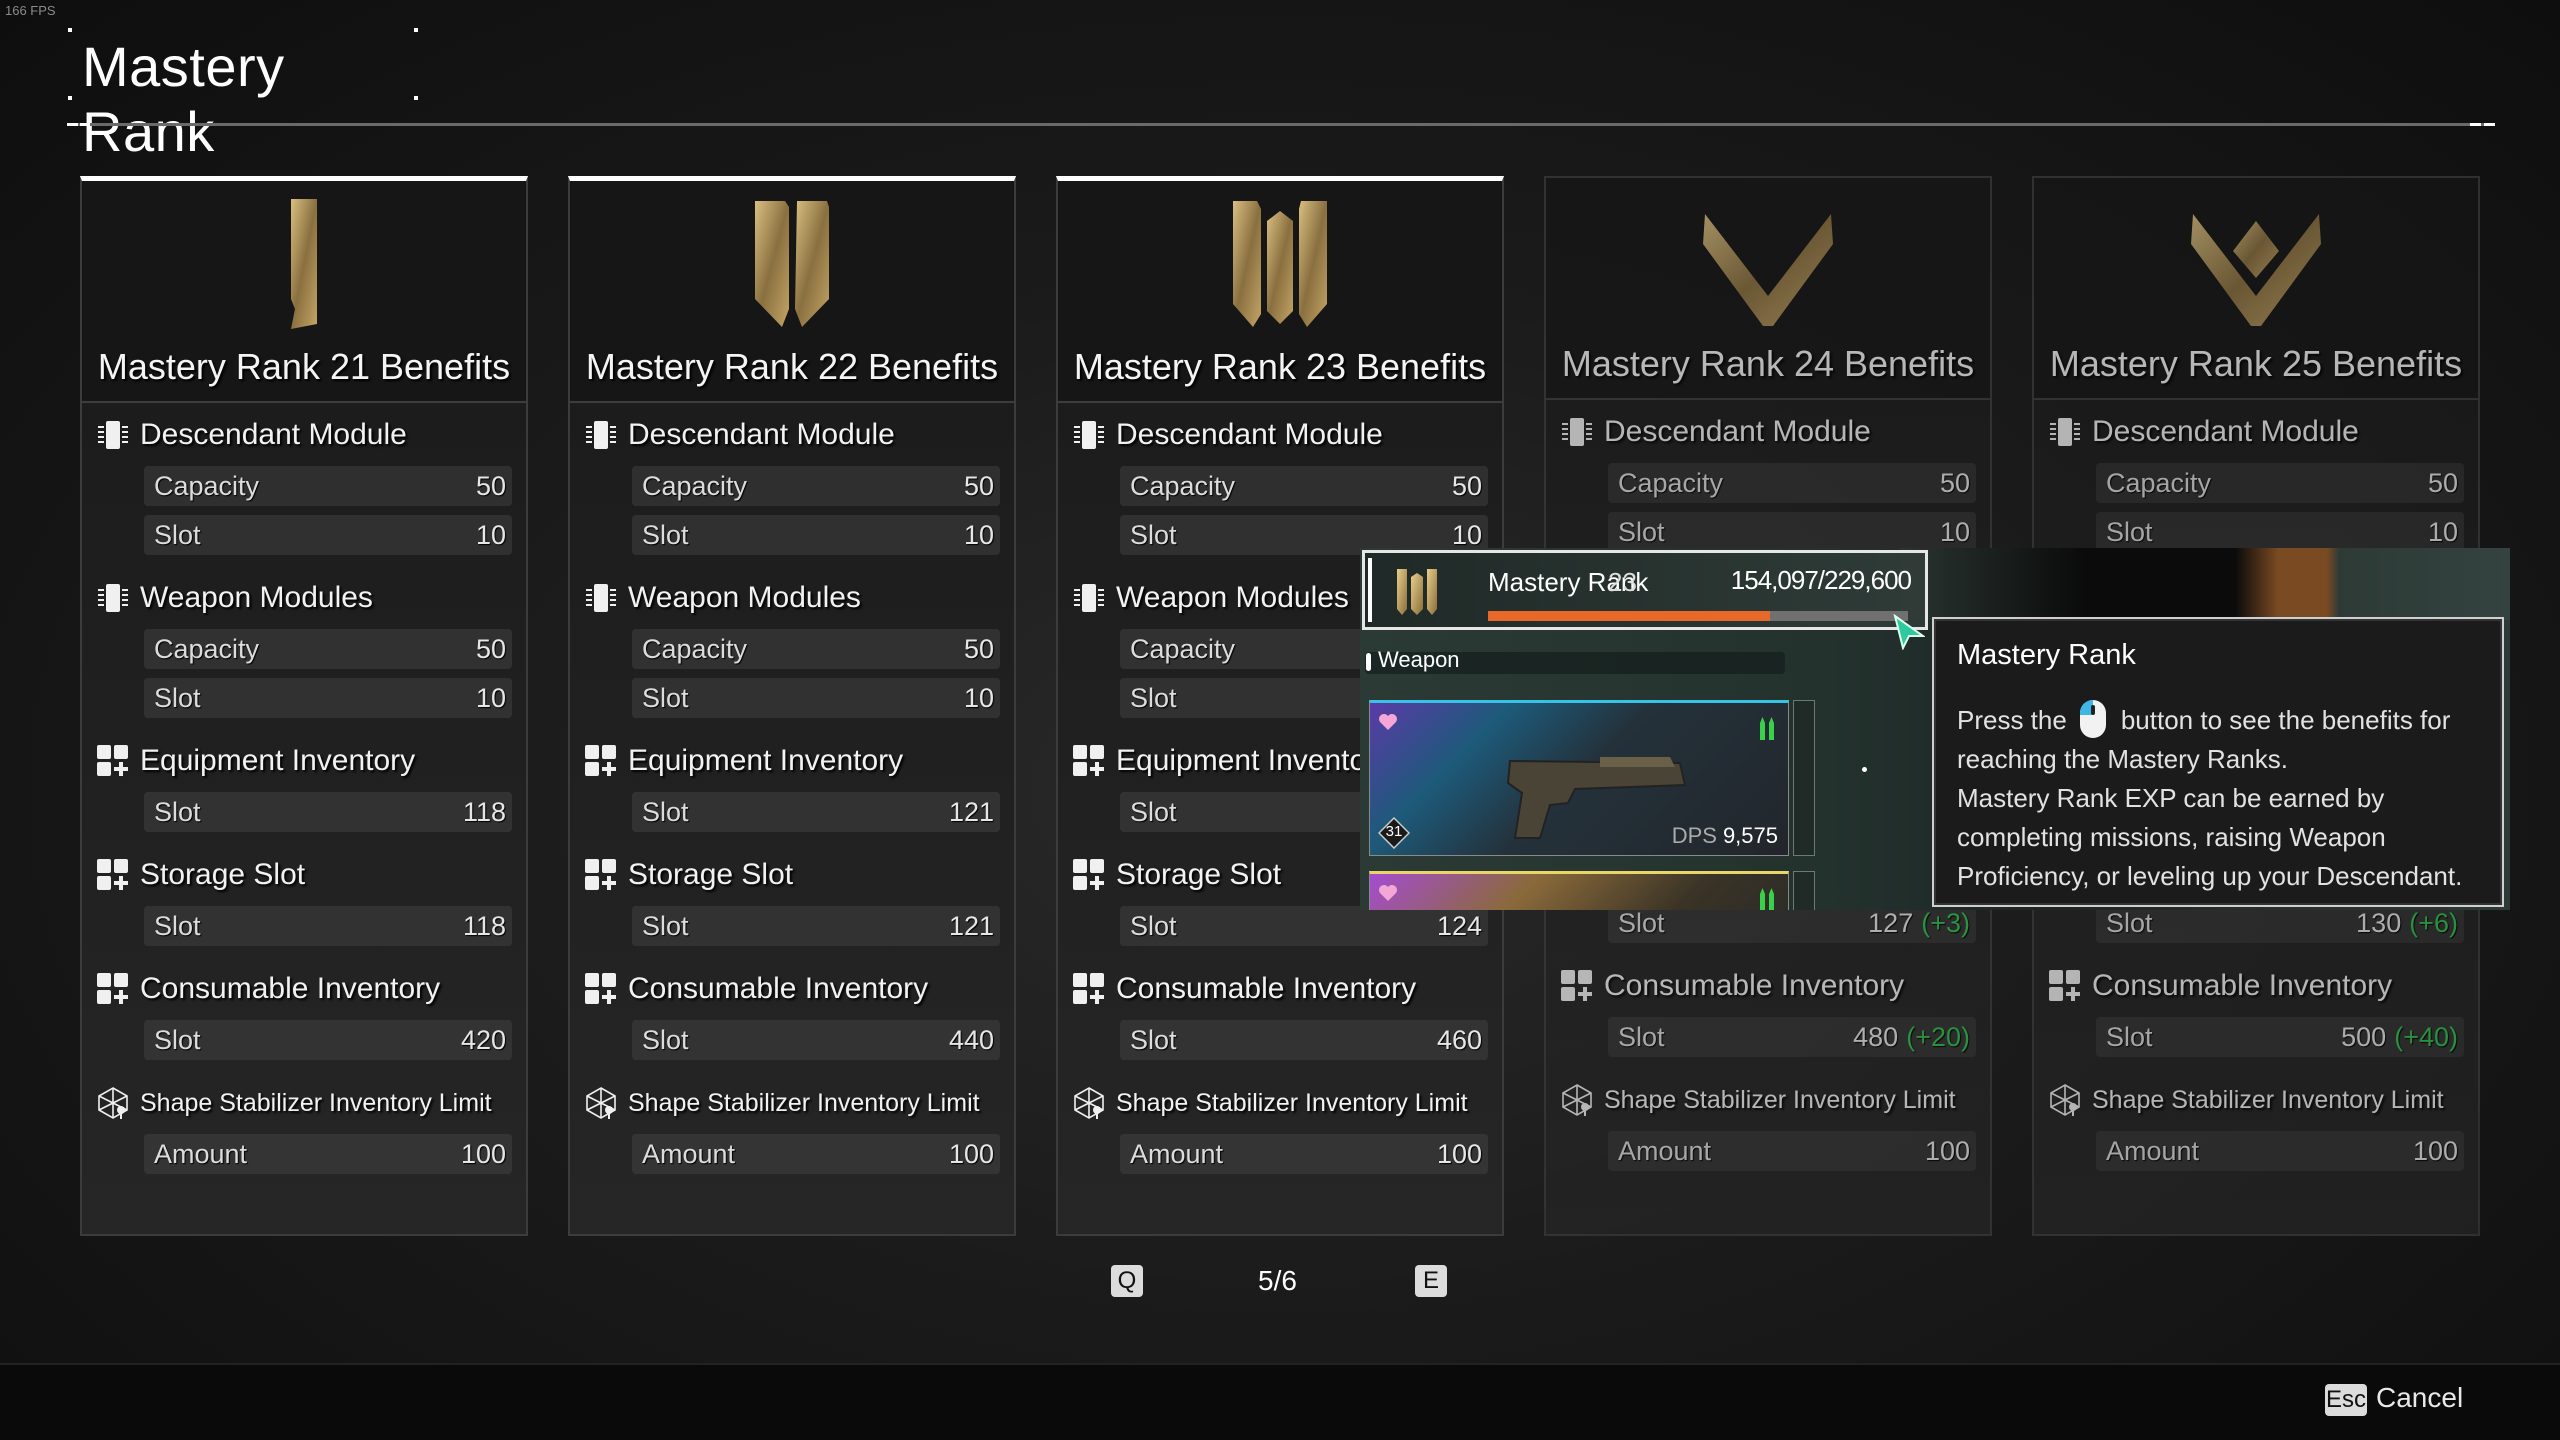 The width and height of the screenshot is (2560, 1440). Describe the element at coordinates (72, 124) in the screenshot. I see `header-divider-dash` at that location.